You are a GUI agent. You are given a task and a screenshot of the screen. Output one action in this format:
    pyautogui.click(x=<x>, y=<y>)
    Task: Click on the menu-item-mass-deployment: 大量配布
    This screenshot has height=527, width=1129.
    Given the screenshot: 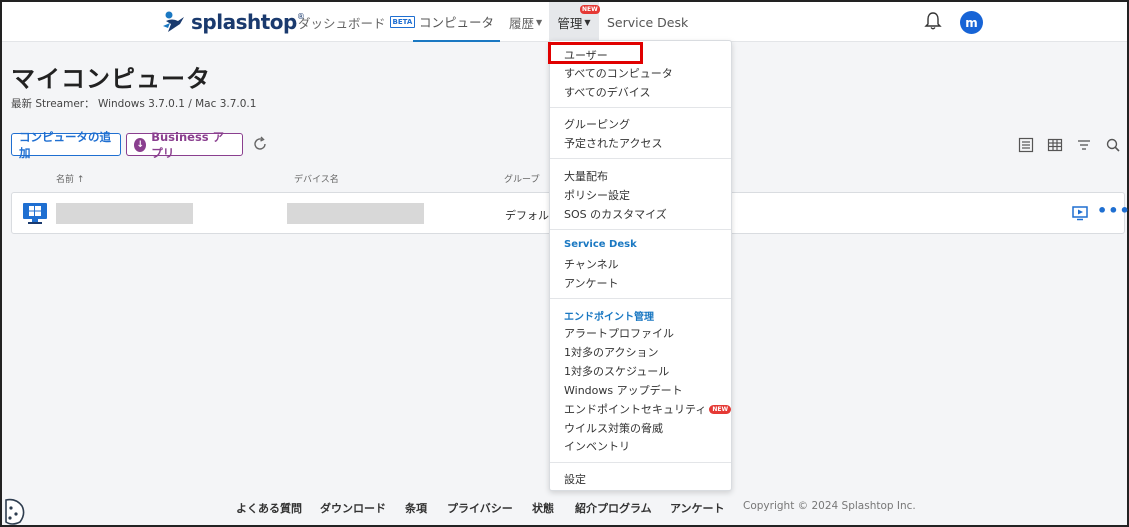 What is the action you would take?
    pyautogui.click(x=586, y=176)
    